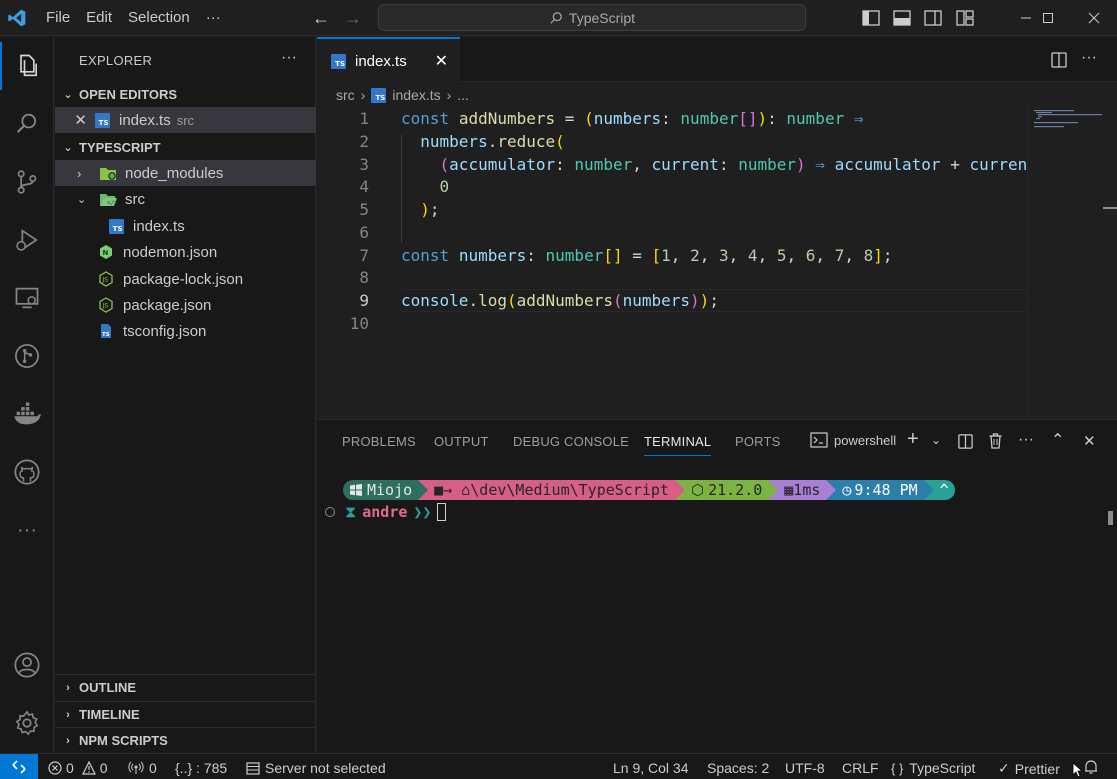 The height and width of the screenshot is (779, 1117). Describe the element at coordinates (316, 768) in the screenshot. I see `server-indicator: Server not selected` at that location.